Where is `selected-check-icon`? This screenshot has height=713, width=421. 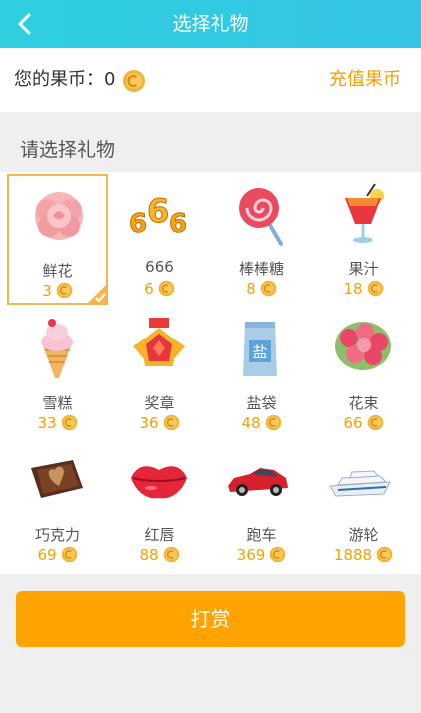
selected-check-icon is located at coordinates (97, 294).